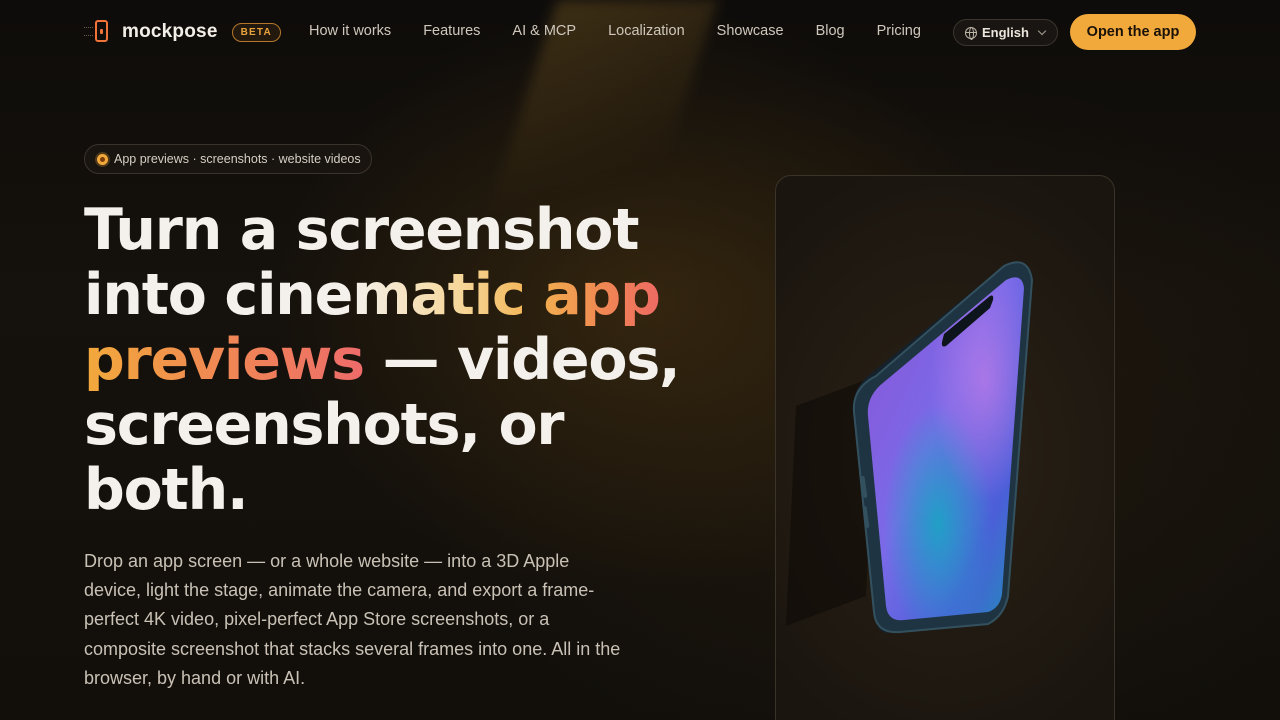 This screenshot has height=720, width=1280. What do you see at coordinates (1042, 31) in the screenshot?
I see `chevron-down-icon` at bounding box center [1042, 31].